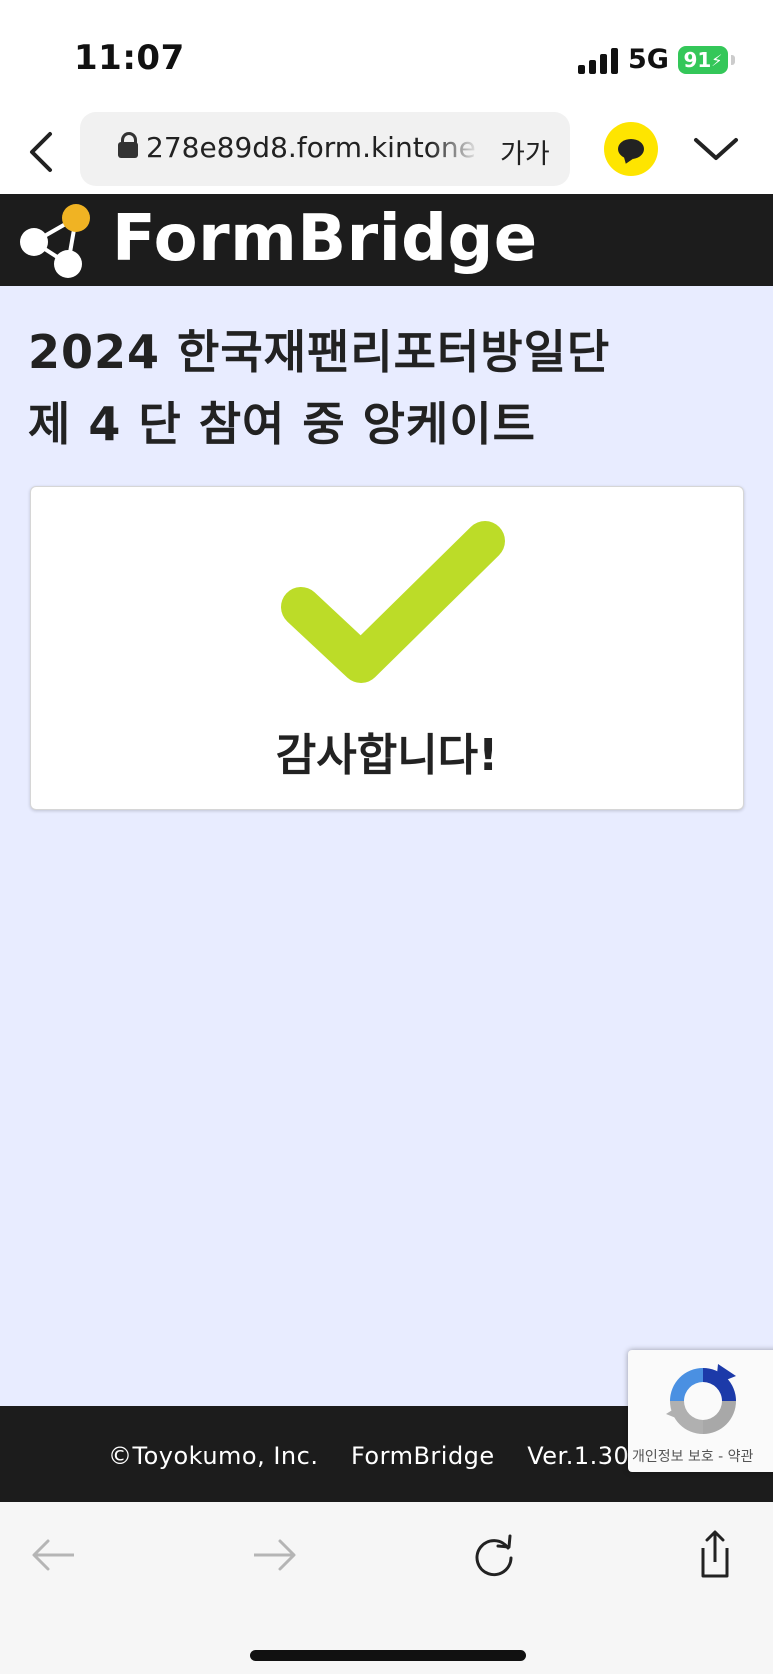 This screenshot has width=773, height=1674. I want to click on page-title: 2024 한국재팬리포터방일단 제 4 단 참여 중 앙케이트, so click(393, 388).